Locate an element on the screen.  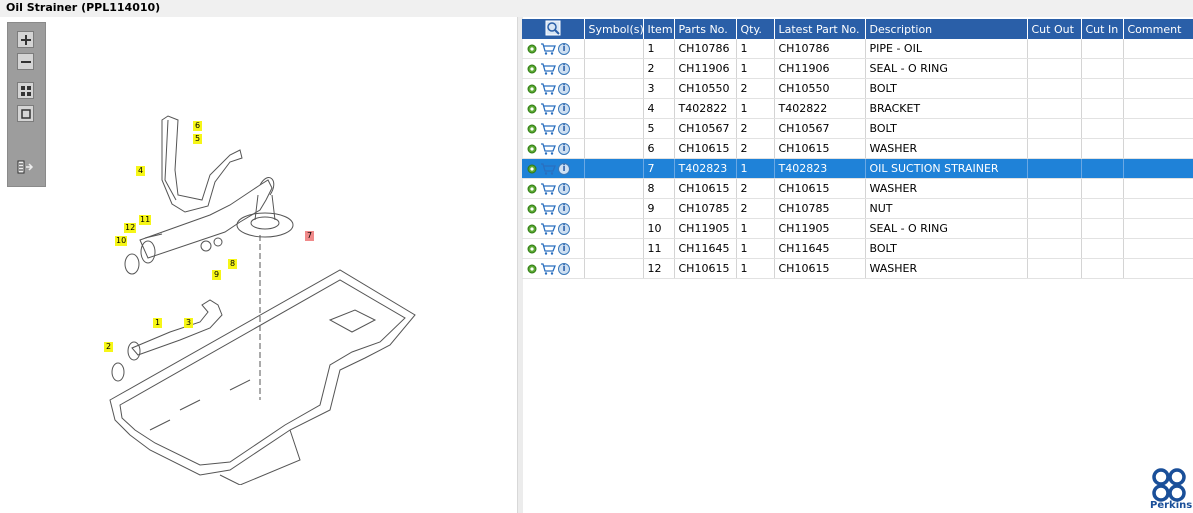
latest-part-cell: CH11906 is located at coordinates (820, 68).